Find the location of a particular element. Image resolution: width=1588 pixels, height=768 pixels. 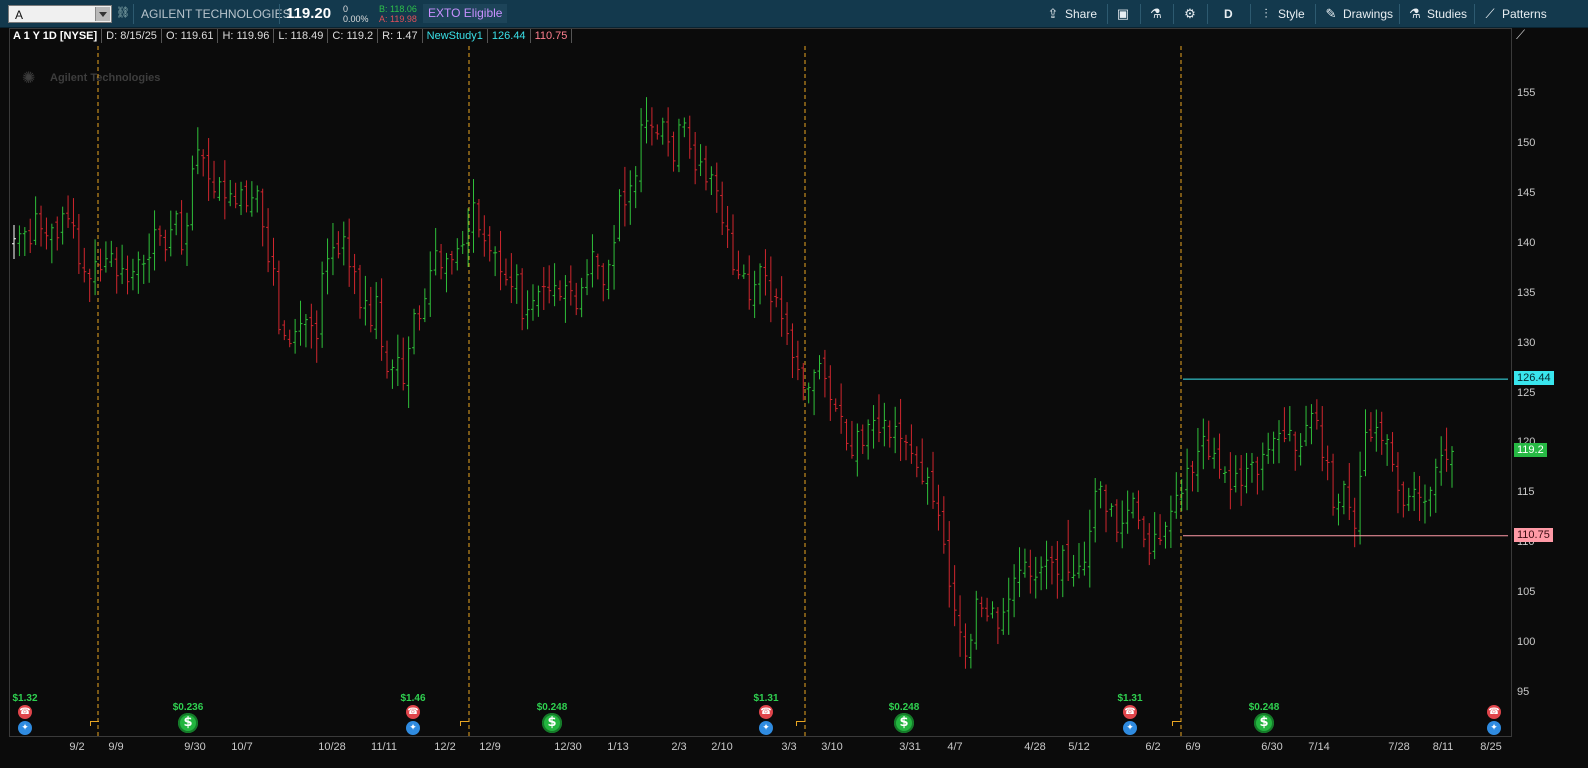

earnings-phone-icon: ☎ is located at coordinates (25, 712).